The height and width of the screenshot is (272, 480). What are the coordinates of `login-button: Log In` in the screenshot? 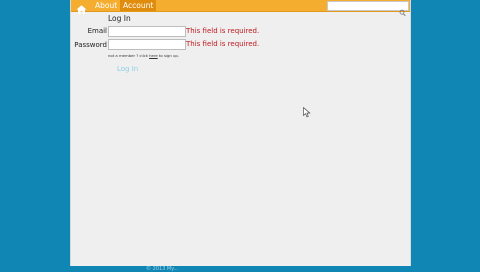 It's located at (127, 69).